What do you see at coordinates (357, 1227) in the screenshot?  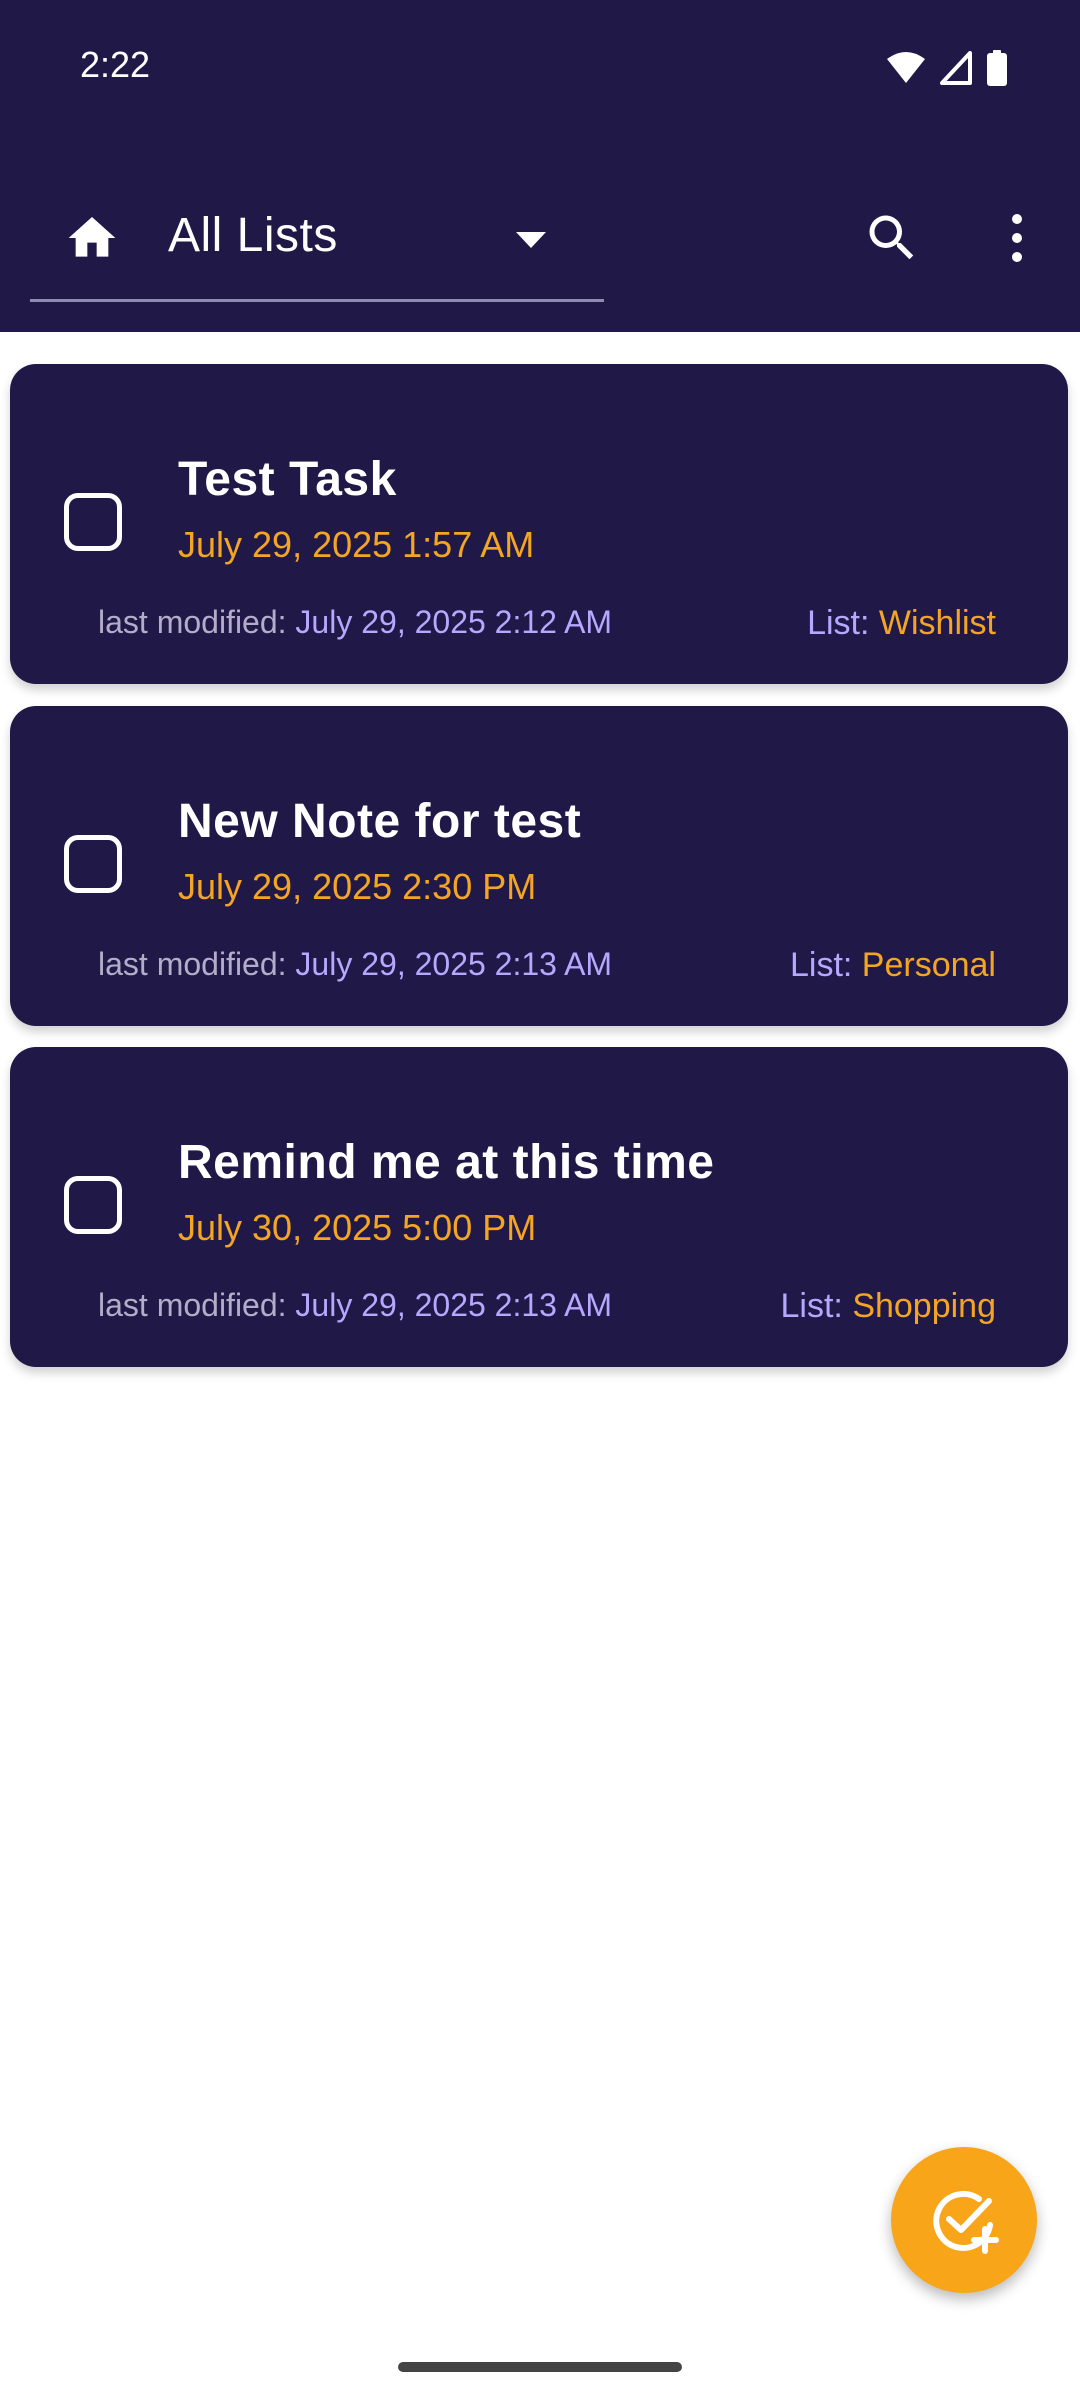 I see `task-due-date: July 30, 2025 5:00 PM` at bounding box center [357, 1227].